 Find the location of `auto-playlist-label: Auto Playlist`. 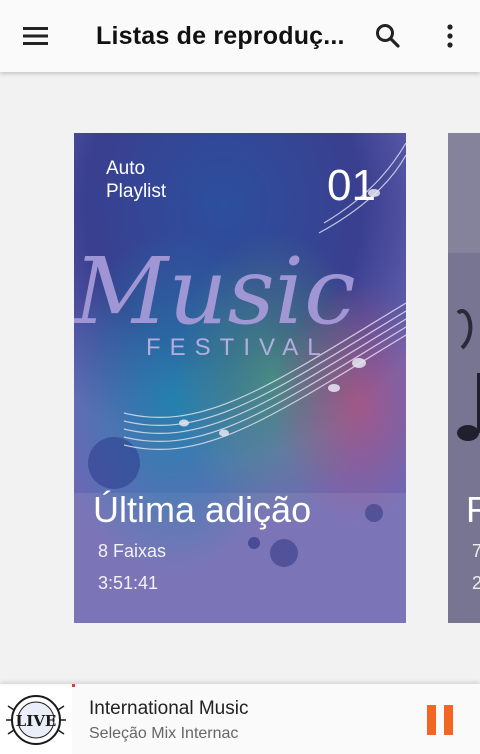

auto-playlist-label: Auto Playlist is located at coordinates (136, 180).